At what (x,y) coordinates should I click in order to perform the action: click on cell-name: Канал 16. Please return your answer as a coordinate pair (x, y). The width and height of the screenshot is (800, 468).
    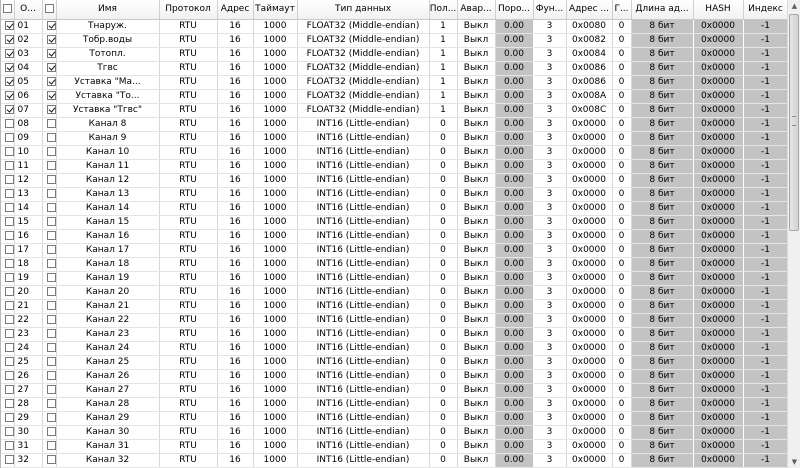
    Looking at the image, I should click on (108, 236).